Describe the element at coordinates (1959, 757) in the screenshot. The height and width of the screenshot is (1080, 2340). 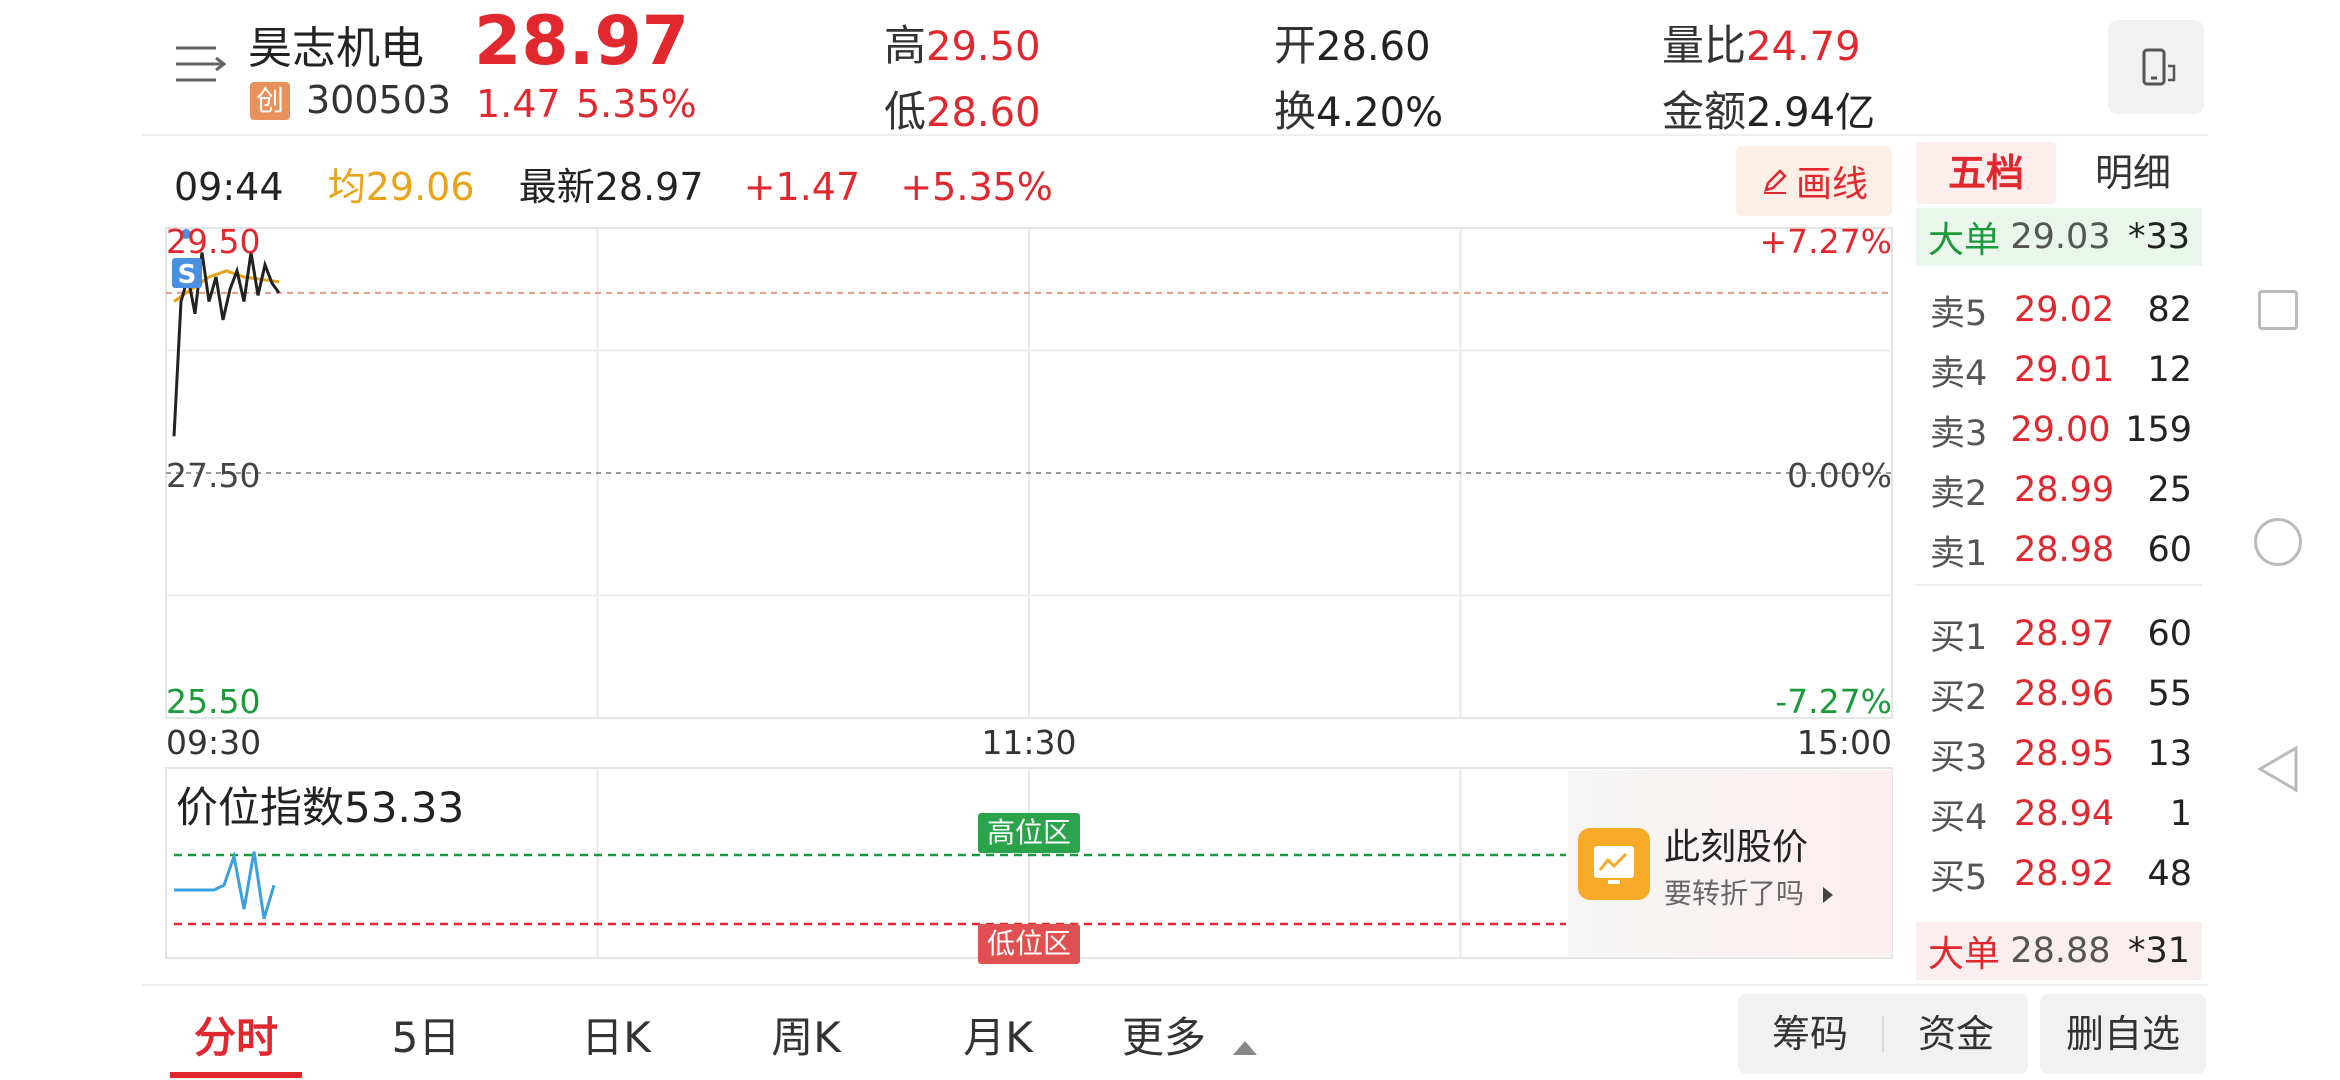
I see `bid-label: 买3` at that location.